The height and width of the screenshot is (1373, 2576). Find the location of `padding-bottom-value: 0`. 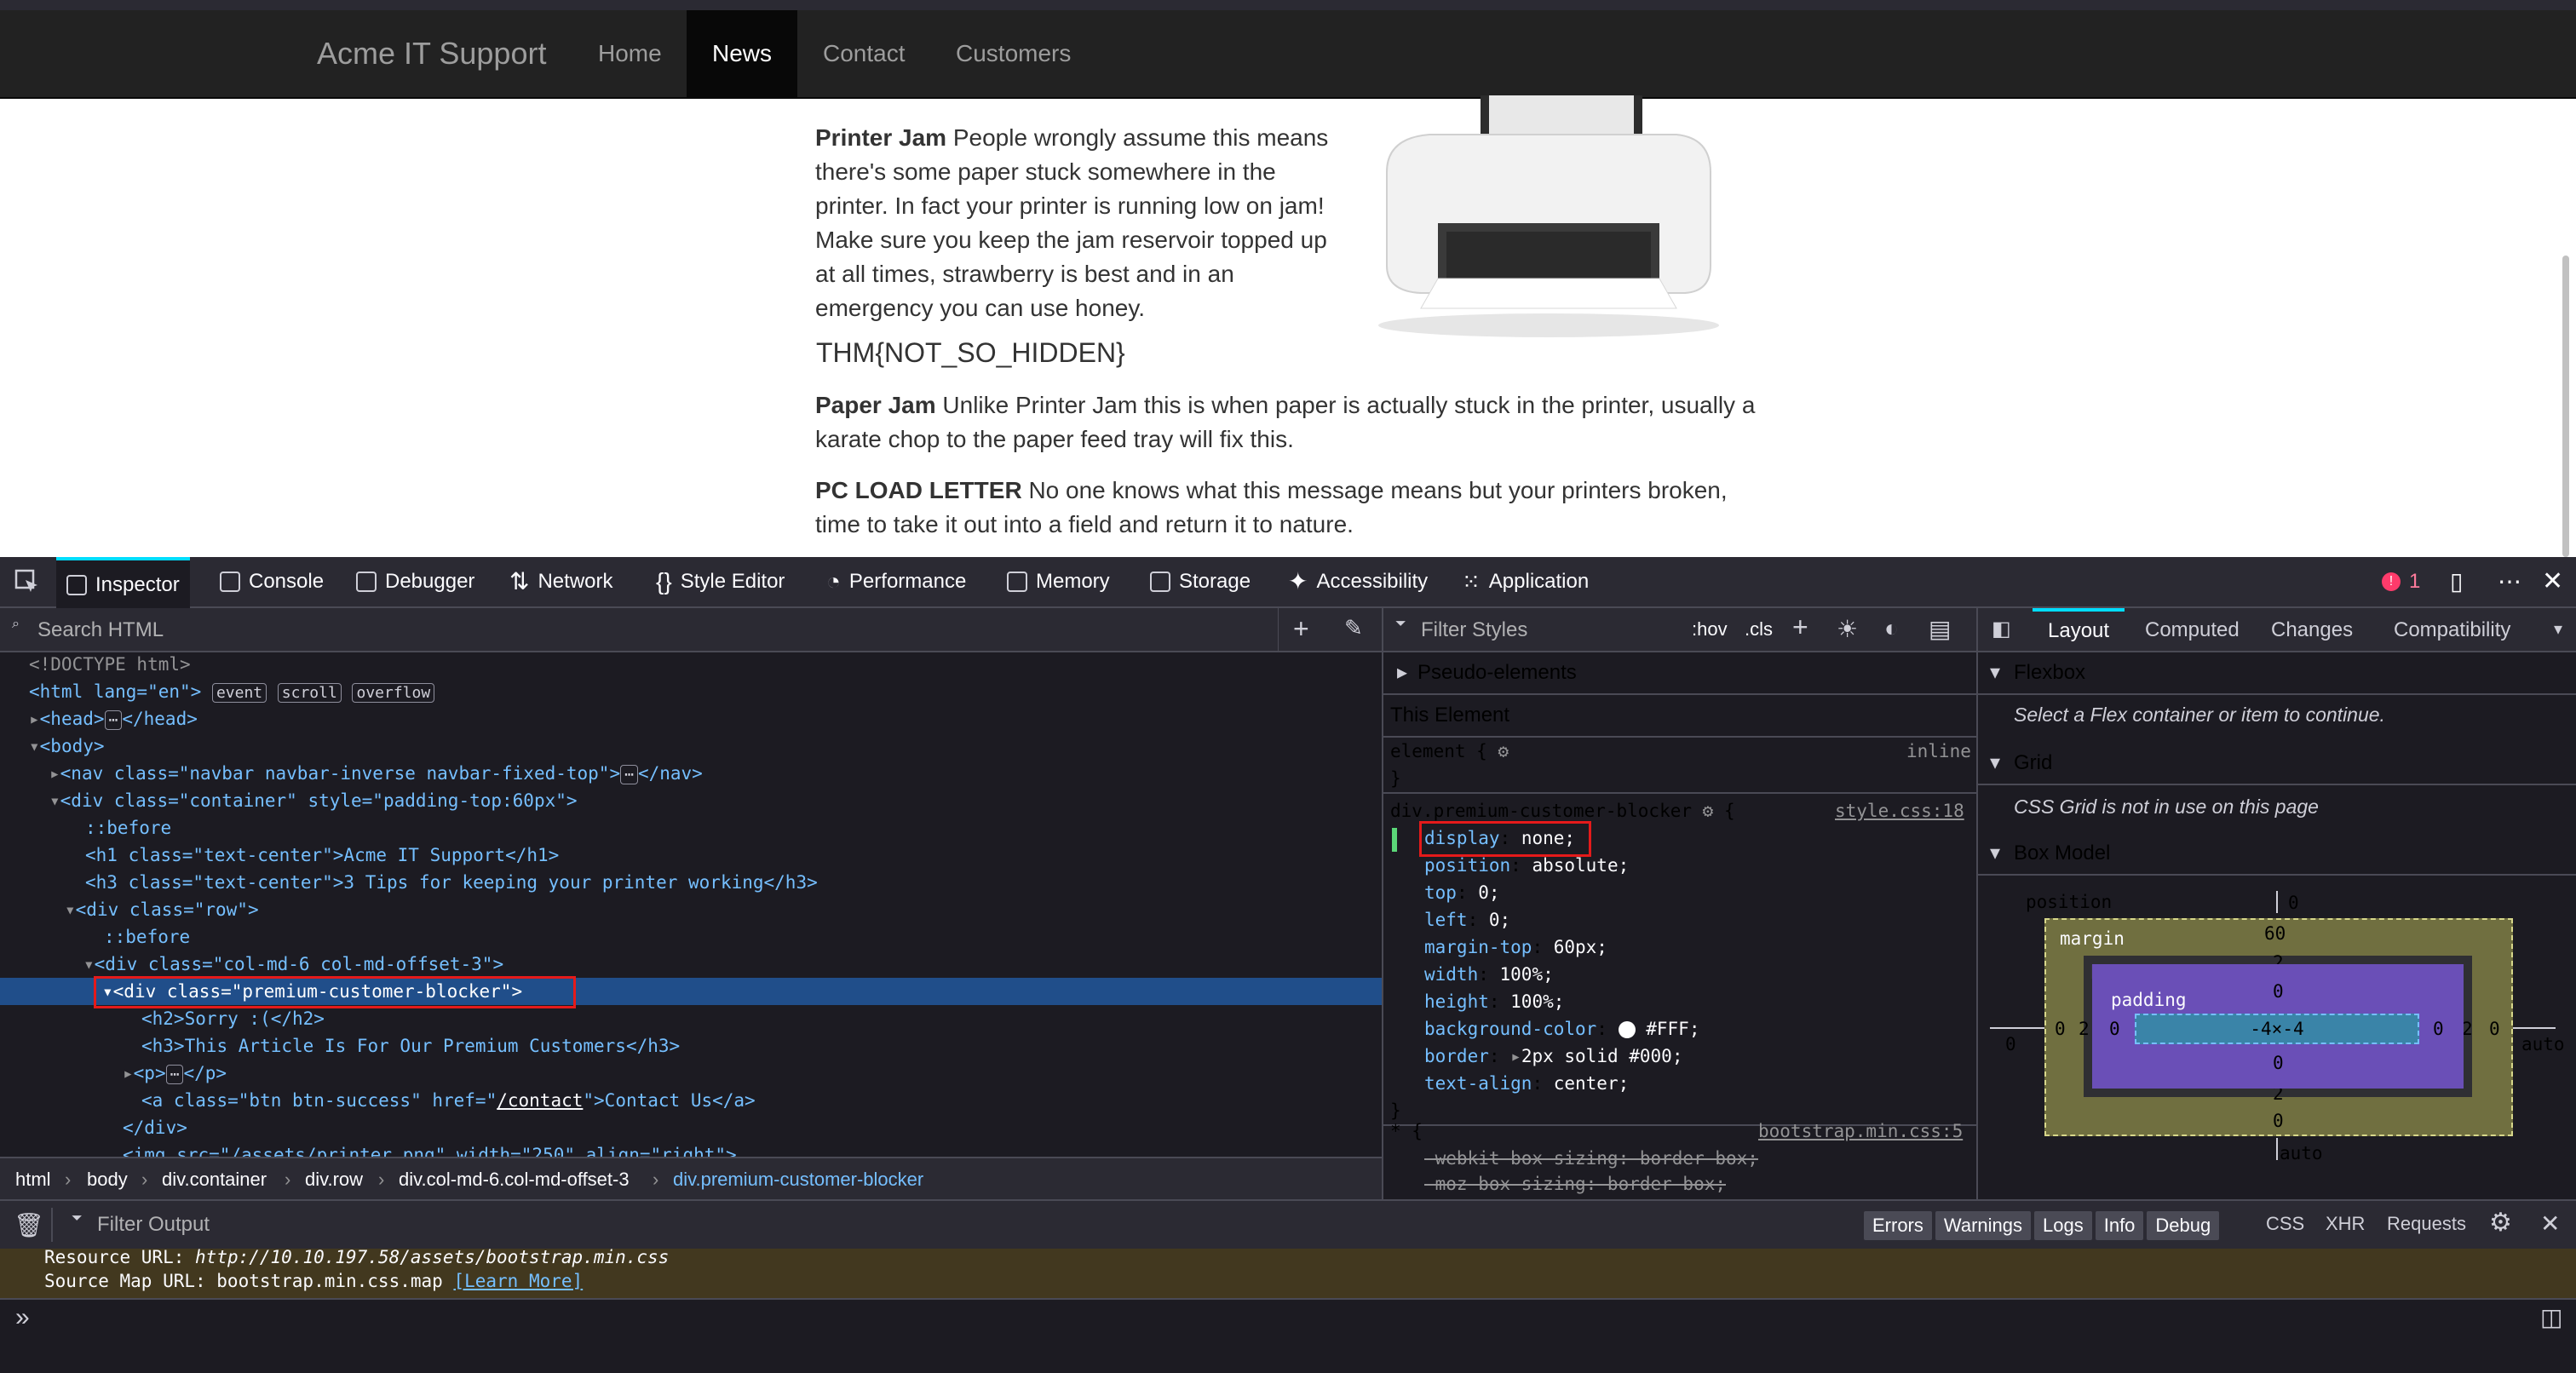

padding-bottom-value: 0 is located at coordinates (2278, 1063).